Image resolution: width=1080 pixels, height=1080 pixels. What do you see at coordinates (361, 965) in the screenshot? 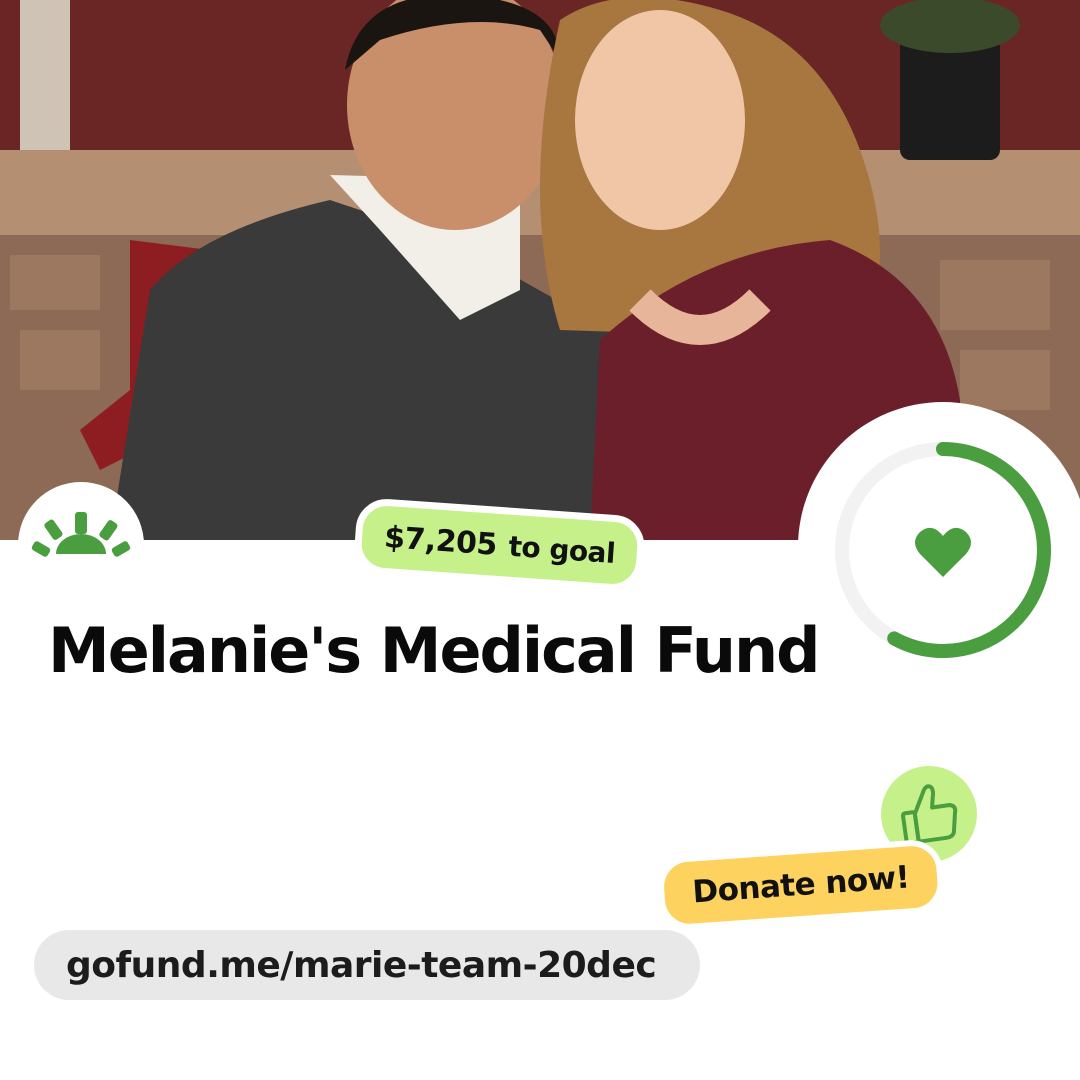
I see `campaign-url-text: gofund.me/marie-team-20dec` at bounding box center [361, 965].